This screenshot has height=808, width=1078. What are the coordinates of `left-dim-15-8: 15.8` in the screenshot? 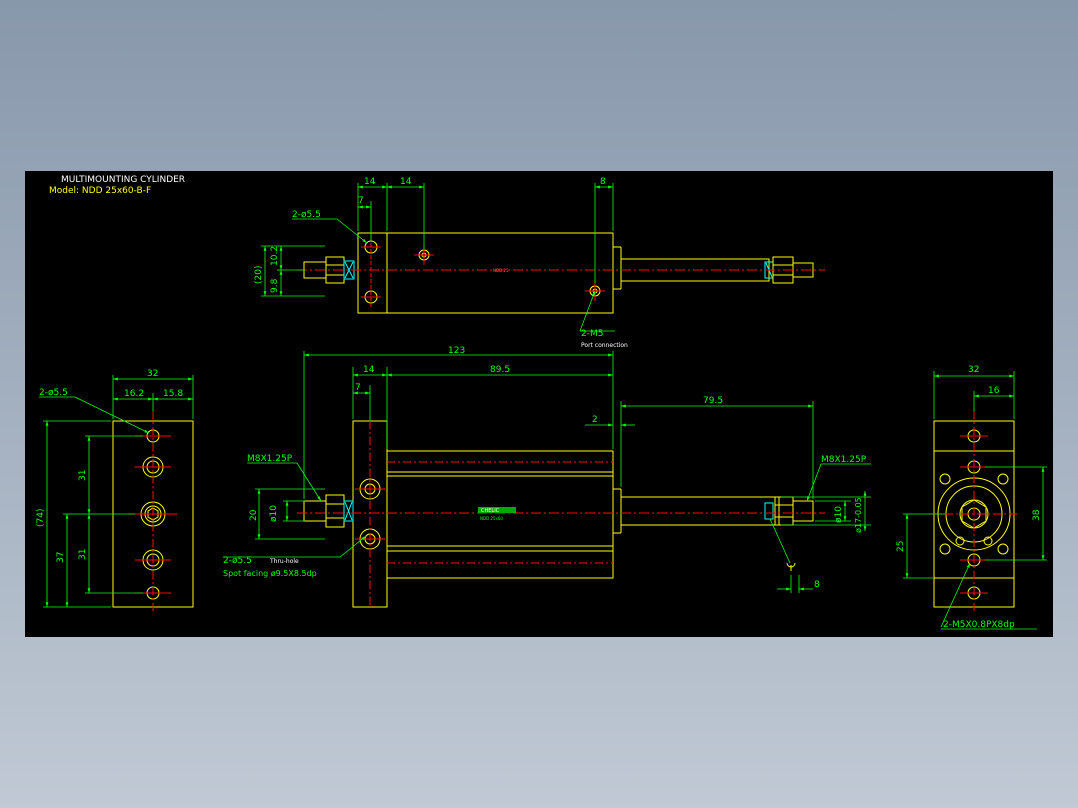 It's located at (173, 394).